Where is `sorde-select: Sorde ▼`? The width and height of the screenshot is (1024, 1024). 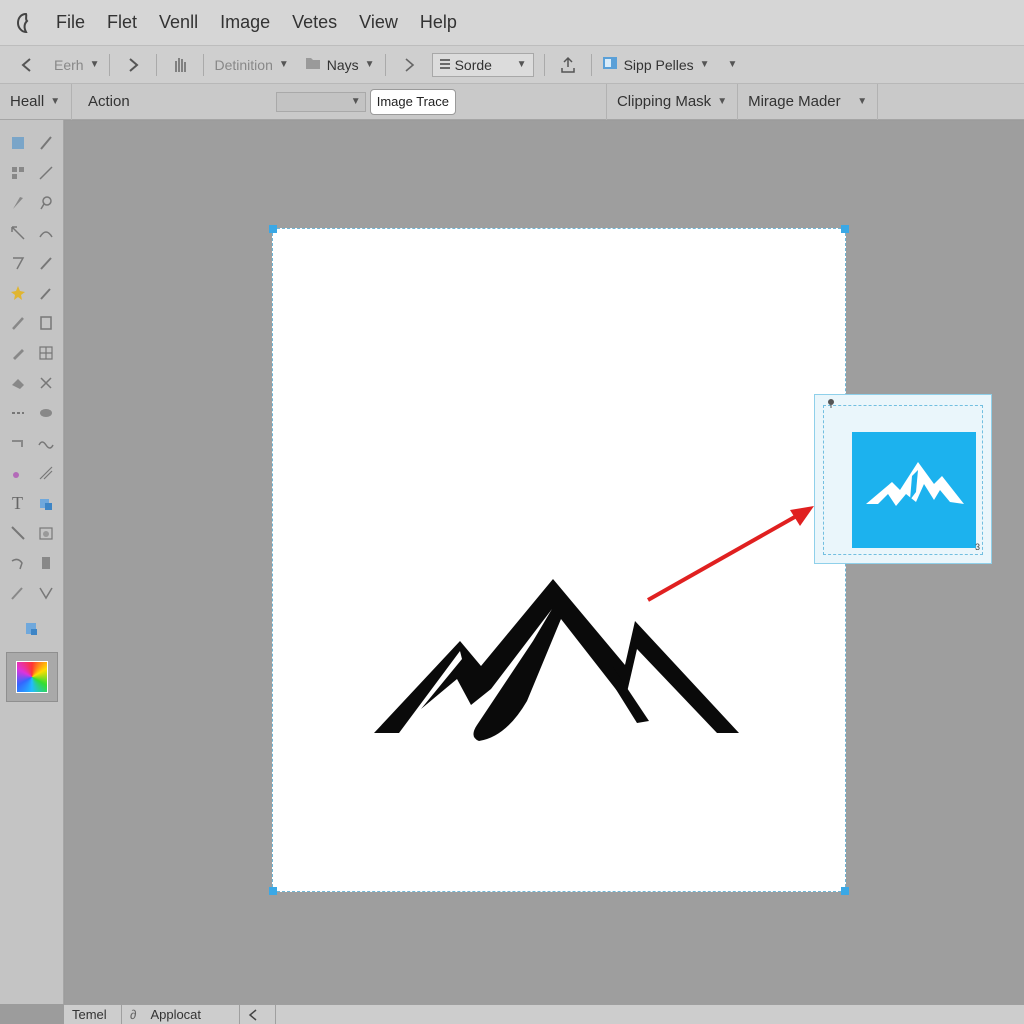 sorde-select: Sorde ▼ is located at coordinates (482, 64).